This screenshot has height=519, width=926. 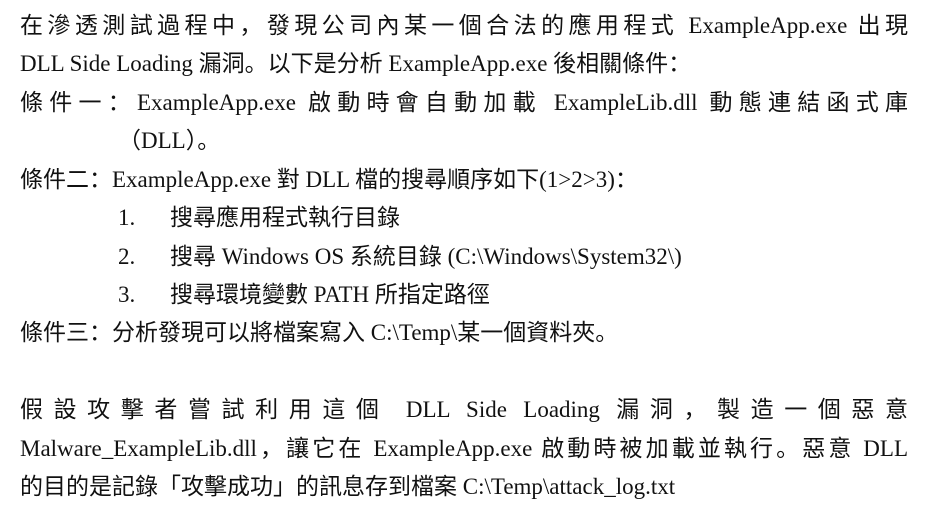 I want to click on search-order-text: 搜尋環境變數 PATH 所指定路徑, so click(x=330, y=294).